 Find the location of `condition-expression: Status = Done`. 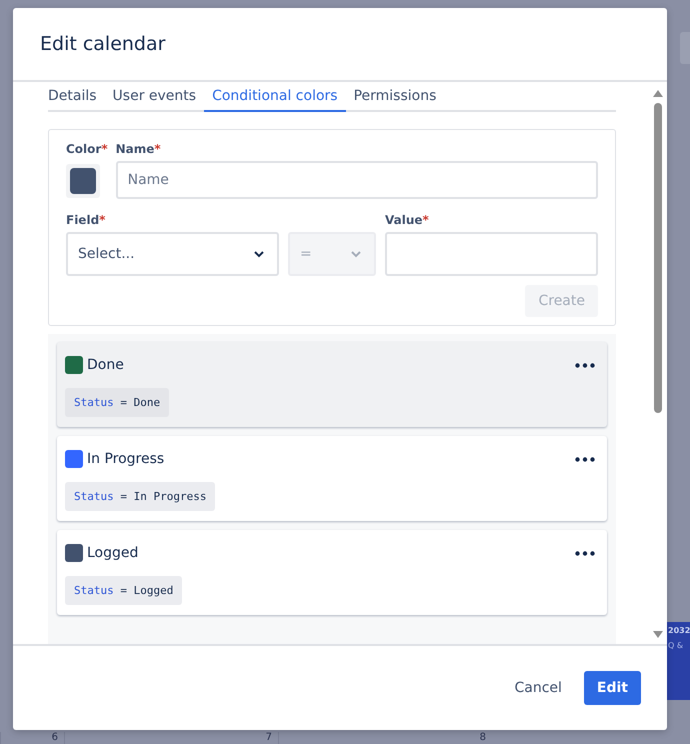

condition-expression: Status = Done is located at coordinates (117, 402).